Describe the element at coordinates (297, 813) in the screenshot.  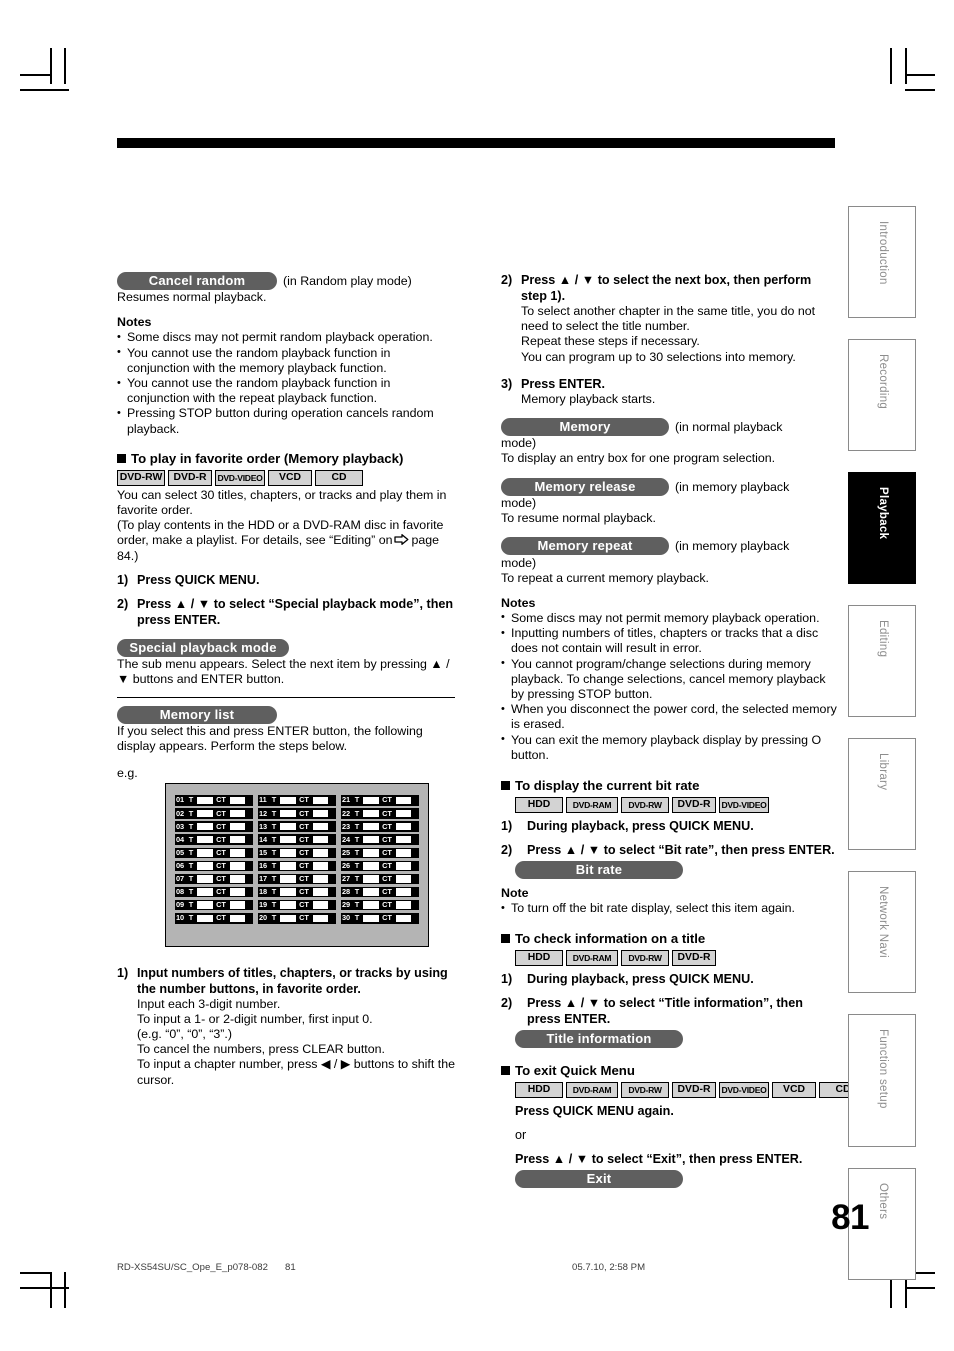
I see `memory-list-row: 12 T CT` at that location.